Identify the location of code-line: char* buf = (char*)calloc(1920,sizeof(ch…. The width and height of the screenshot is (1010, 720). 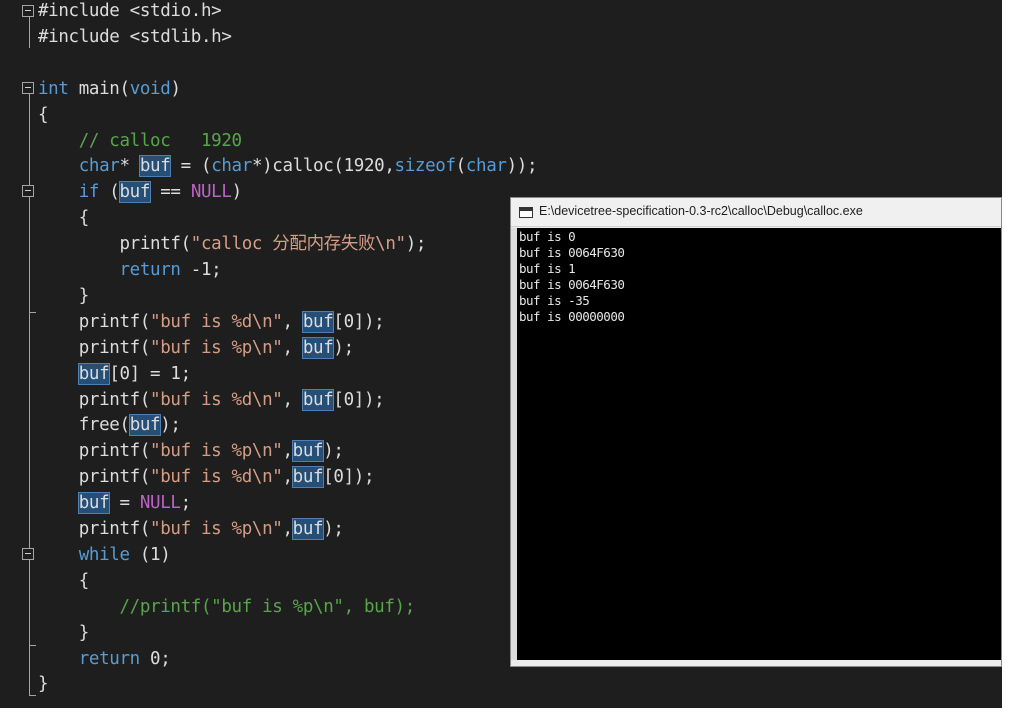
(288, 166).